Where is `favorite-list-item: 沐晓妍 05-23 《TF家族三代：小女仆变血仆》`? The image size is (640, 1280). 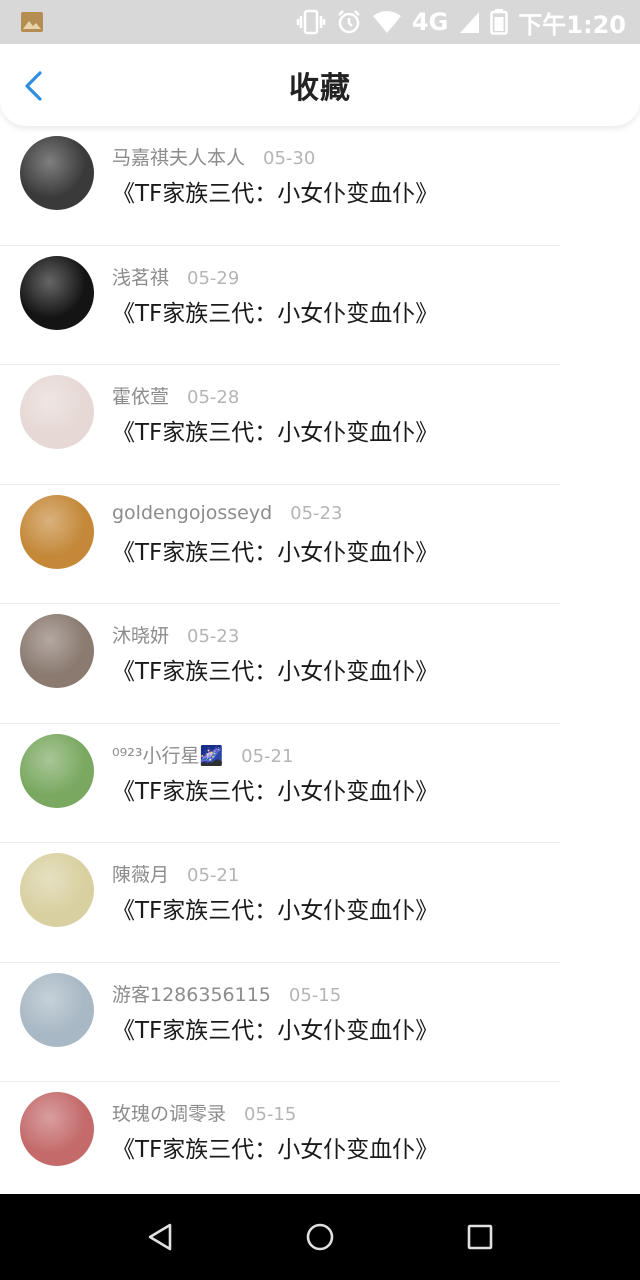 favorite-list-item: 沐晓妍 05-23 《TF家族三代：小女仆变血仆》 is located at coordinates (320, 664).